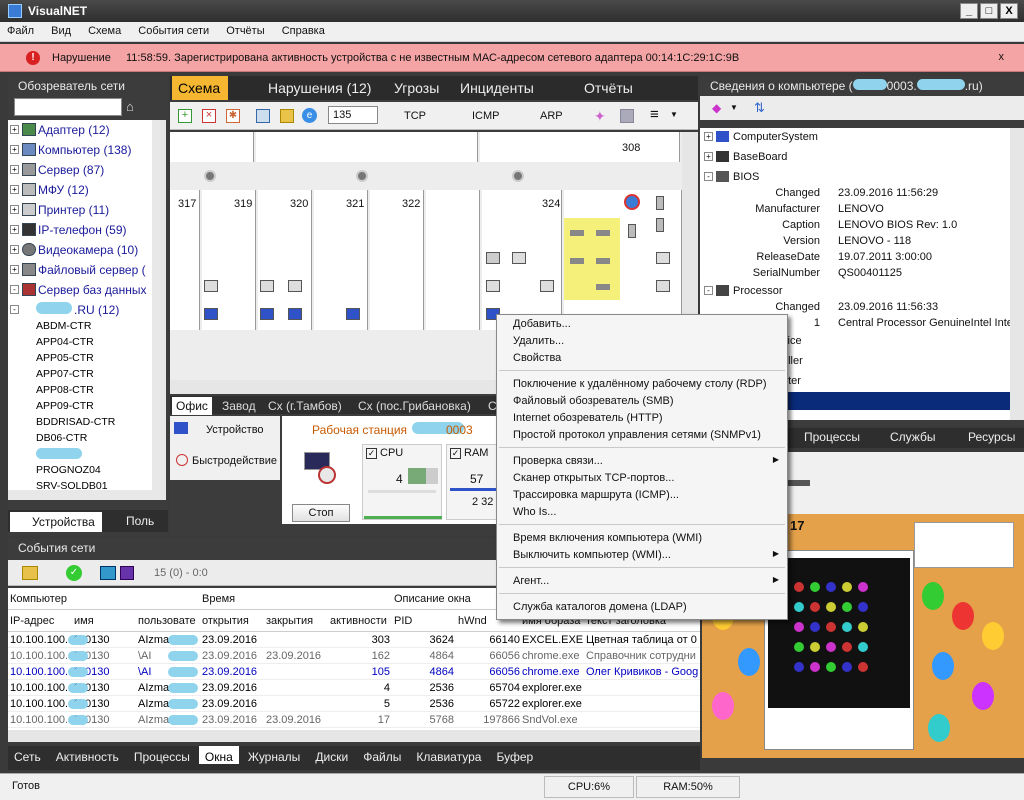 The height and width of the screenshot is (800, 1024). Describe the element at coordinates (969, 11) in the screenshot. I see `minimize-button: _` at that location.